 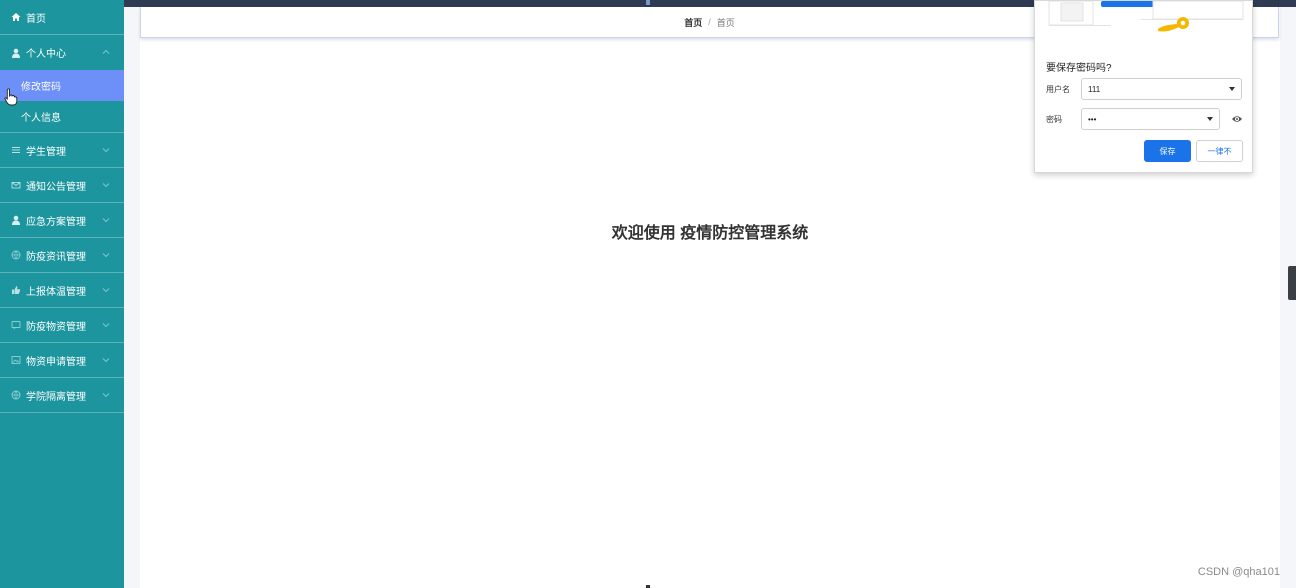 What do you see at coordinates (648, 2) in the screenshot?
I see `top-bar-marker` at bounding box center [648, 2].